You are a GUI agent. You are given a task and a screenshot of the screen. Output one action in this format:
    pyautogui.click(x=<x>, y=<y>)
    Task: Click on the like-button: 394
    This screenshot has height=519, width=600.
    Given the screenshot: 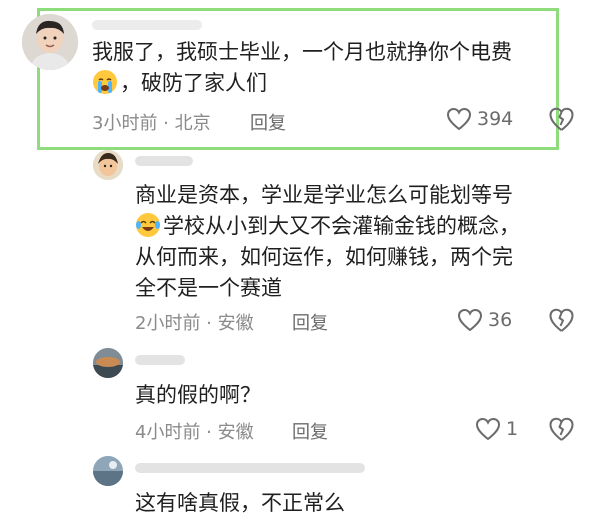 What is the action you would take?
    pyautogui.click(x=479, y=119)
    